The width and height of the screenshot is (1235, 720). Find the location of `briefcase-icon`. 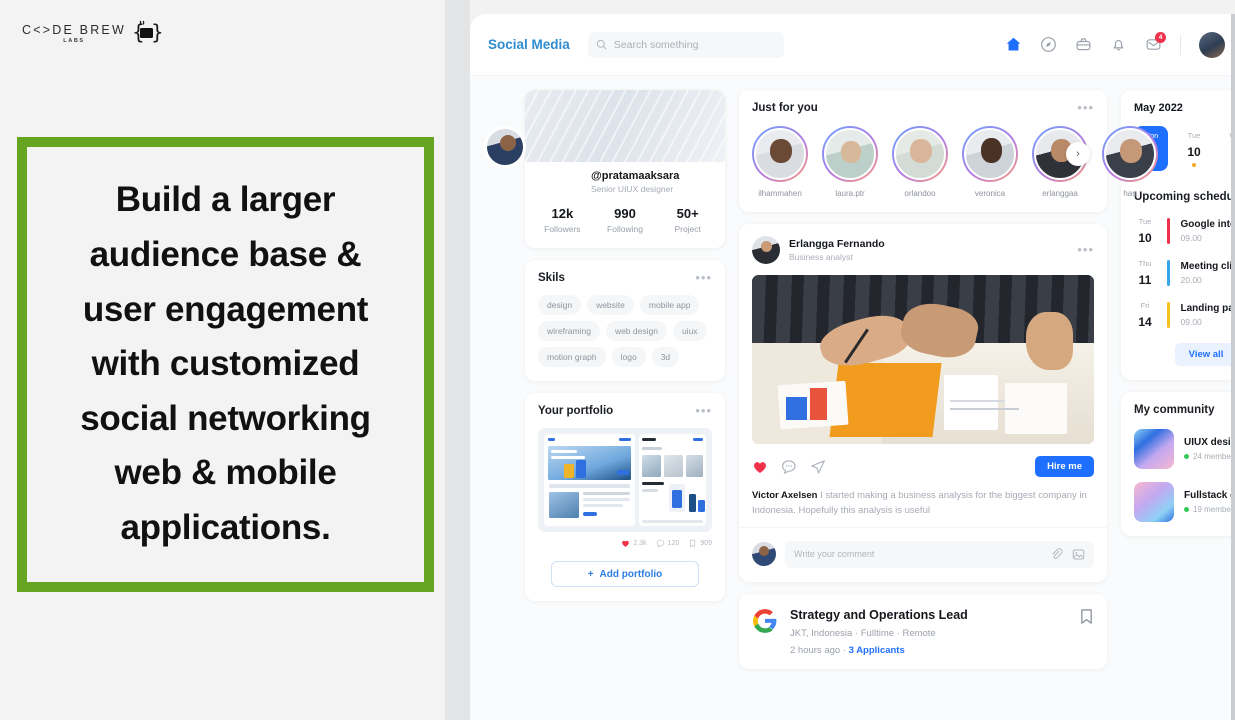

briefcase-icon is located at coordinates (1083, 44).